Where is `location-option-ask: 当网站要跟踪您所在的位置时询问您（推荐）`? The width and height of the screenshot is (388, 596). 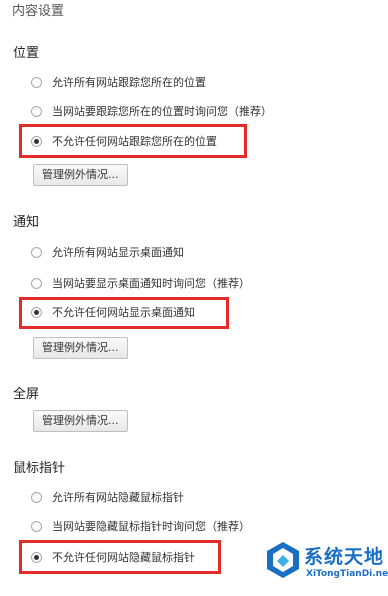 location-option-ask: 当网站要跟踪您所在的位置时询问您（推荐） is located at coordinates (151, 111).